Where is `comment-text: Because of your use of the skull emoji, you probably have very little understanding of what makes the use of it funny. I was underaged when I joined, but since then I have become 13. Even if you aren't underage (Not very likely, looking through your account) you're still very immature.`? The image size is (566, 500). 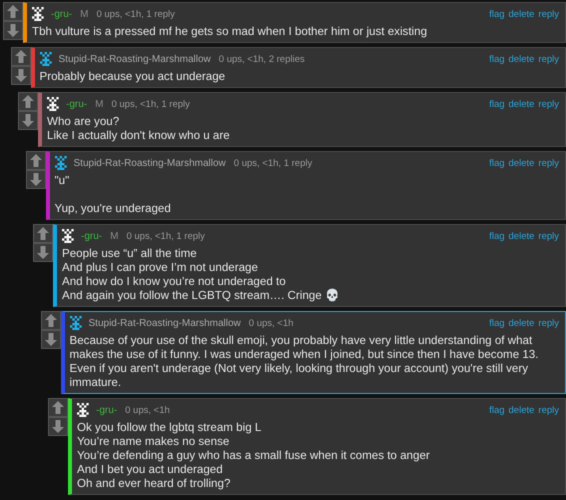 comment-text: Because of your use of the skull emoji, you probably have very little understanding of what makes the use of it funny. I was underaged when I joined, but since then I have become 13. Even if you aren't underage (Not very likely, looking through your account) you're still very immature. is located at coordinates (305, 361).